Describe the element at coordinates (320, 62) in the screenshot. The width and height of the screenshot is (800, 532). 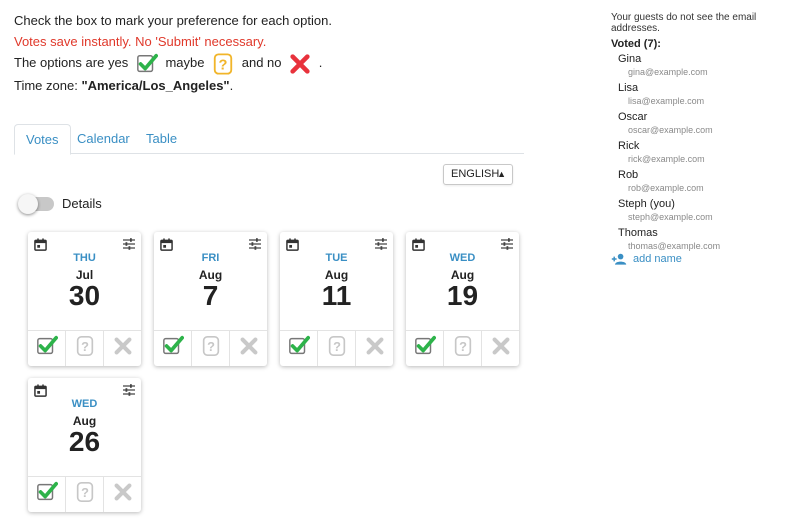
I see `options-suffix: .` at that location.